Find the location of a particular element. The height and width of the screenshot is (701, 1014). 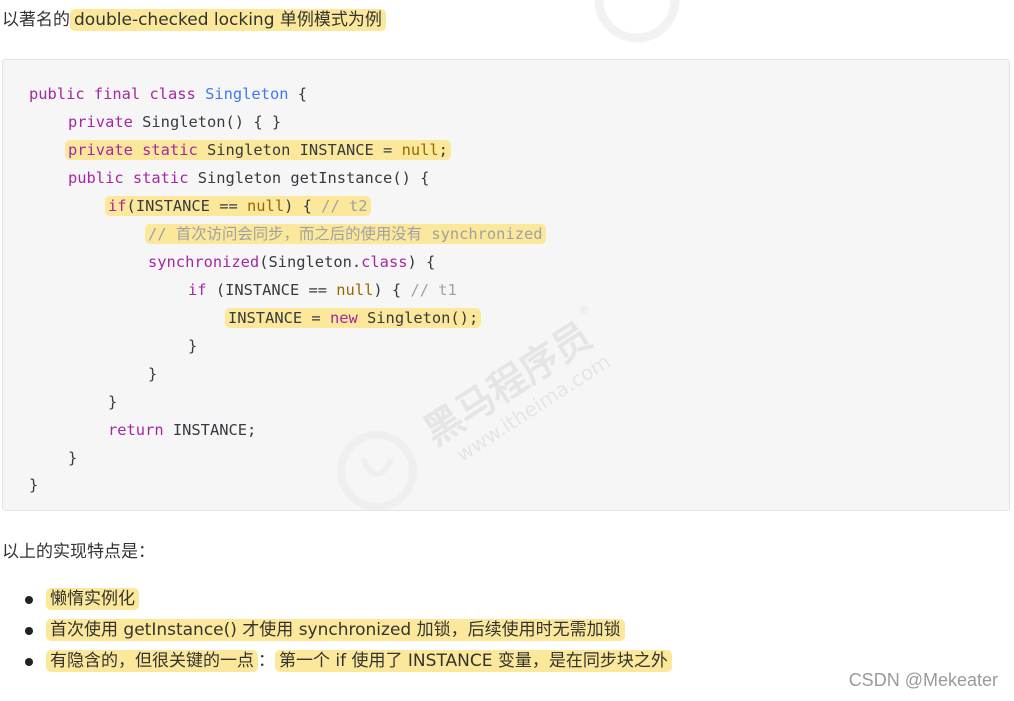

code-text: Singleton INSTANCE = is located at coordinates (299, 150).